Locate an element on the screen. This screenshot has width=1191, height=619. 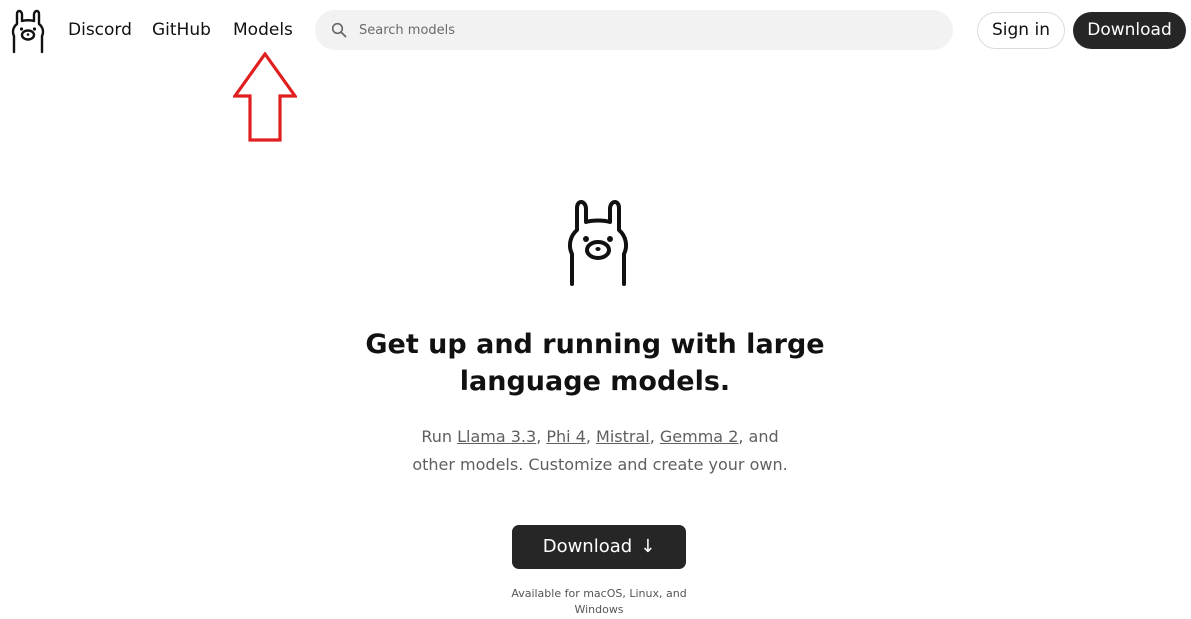
nav-link-github: GitHub is located at coordinates (181, 30).